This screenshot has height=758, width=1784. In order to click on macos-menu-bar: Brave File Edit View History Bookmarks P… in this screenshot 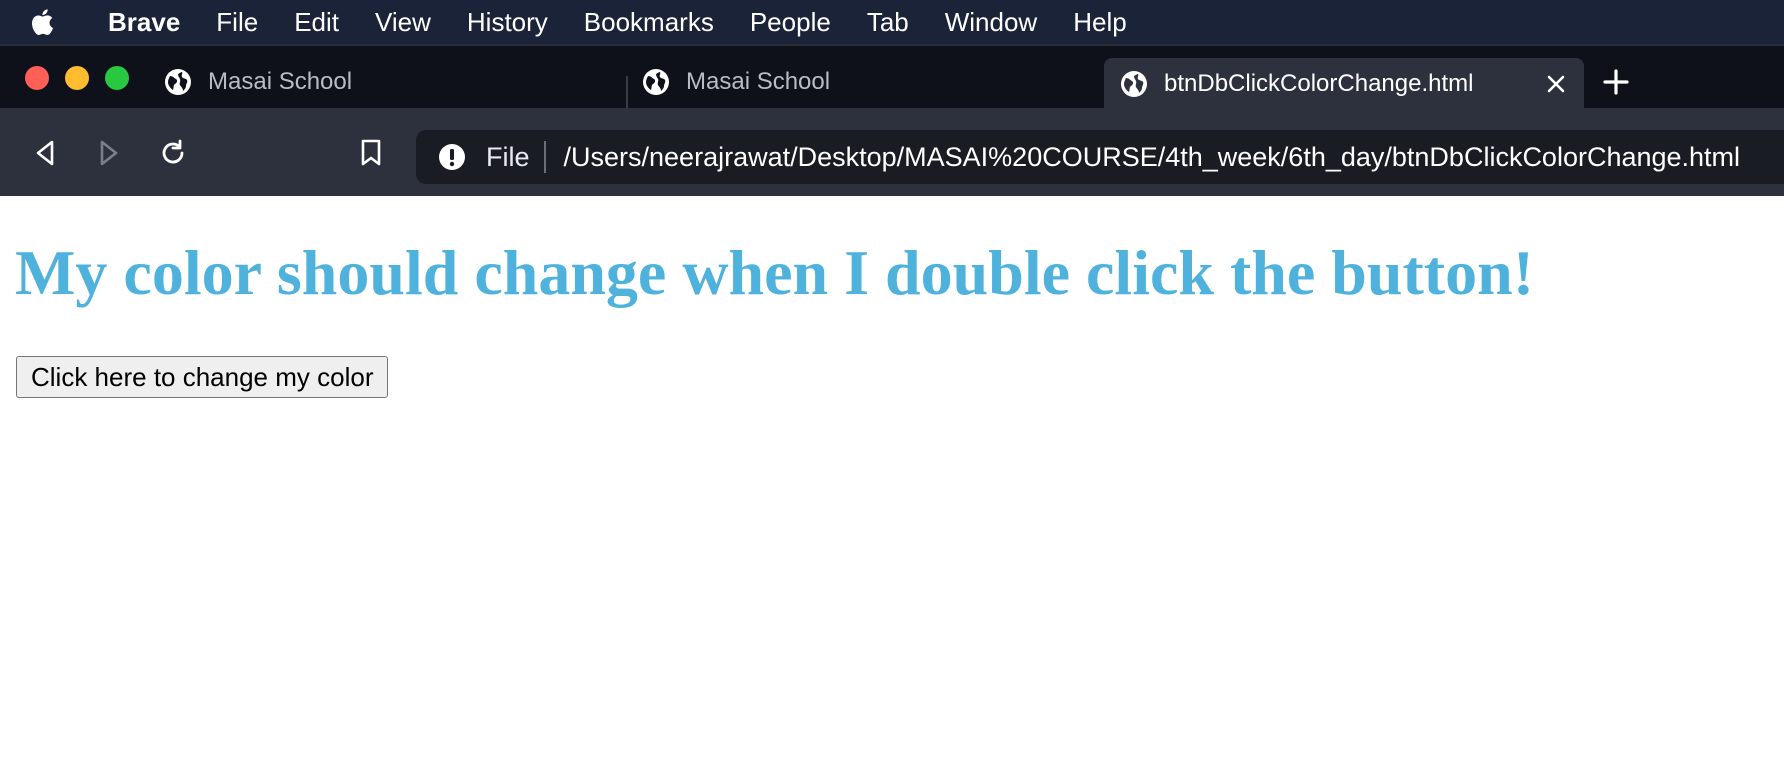, I will do `click(892, 22)`.